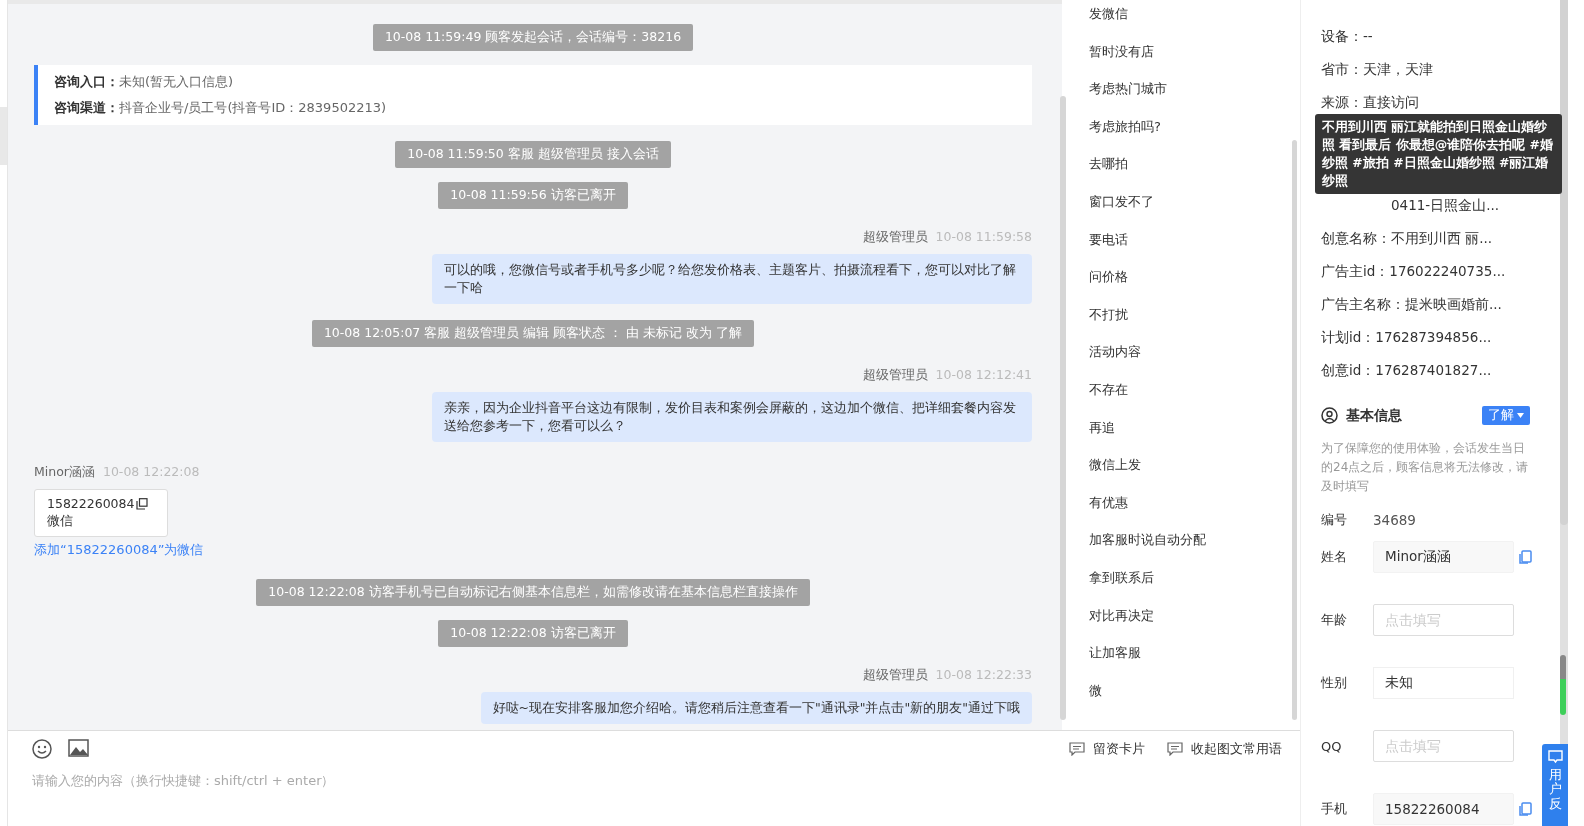 This screenshot has height=826, width=1584. Describe the element at coordinates (1555, 785) in the screenshot. I see `feedback-button: 用户反` at that location.